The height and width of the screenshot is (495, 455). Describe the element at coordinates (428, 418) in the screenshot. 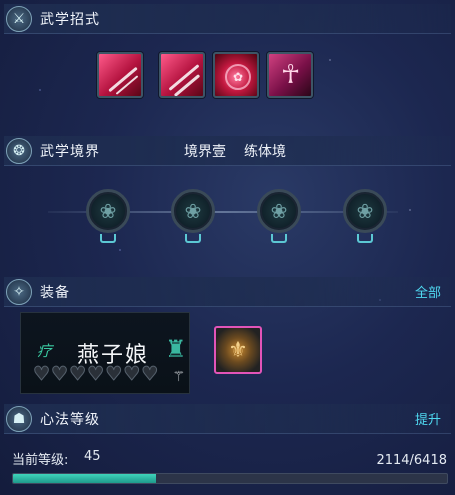

I see `upgrade-button: 提升` at that location.